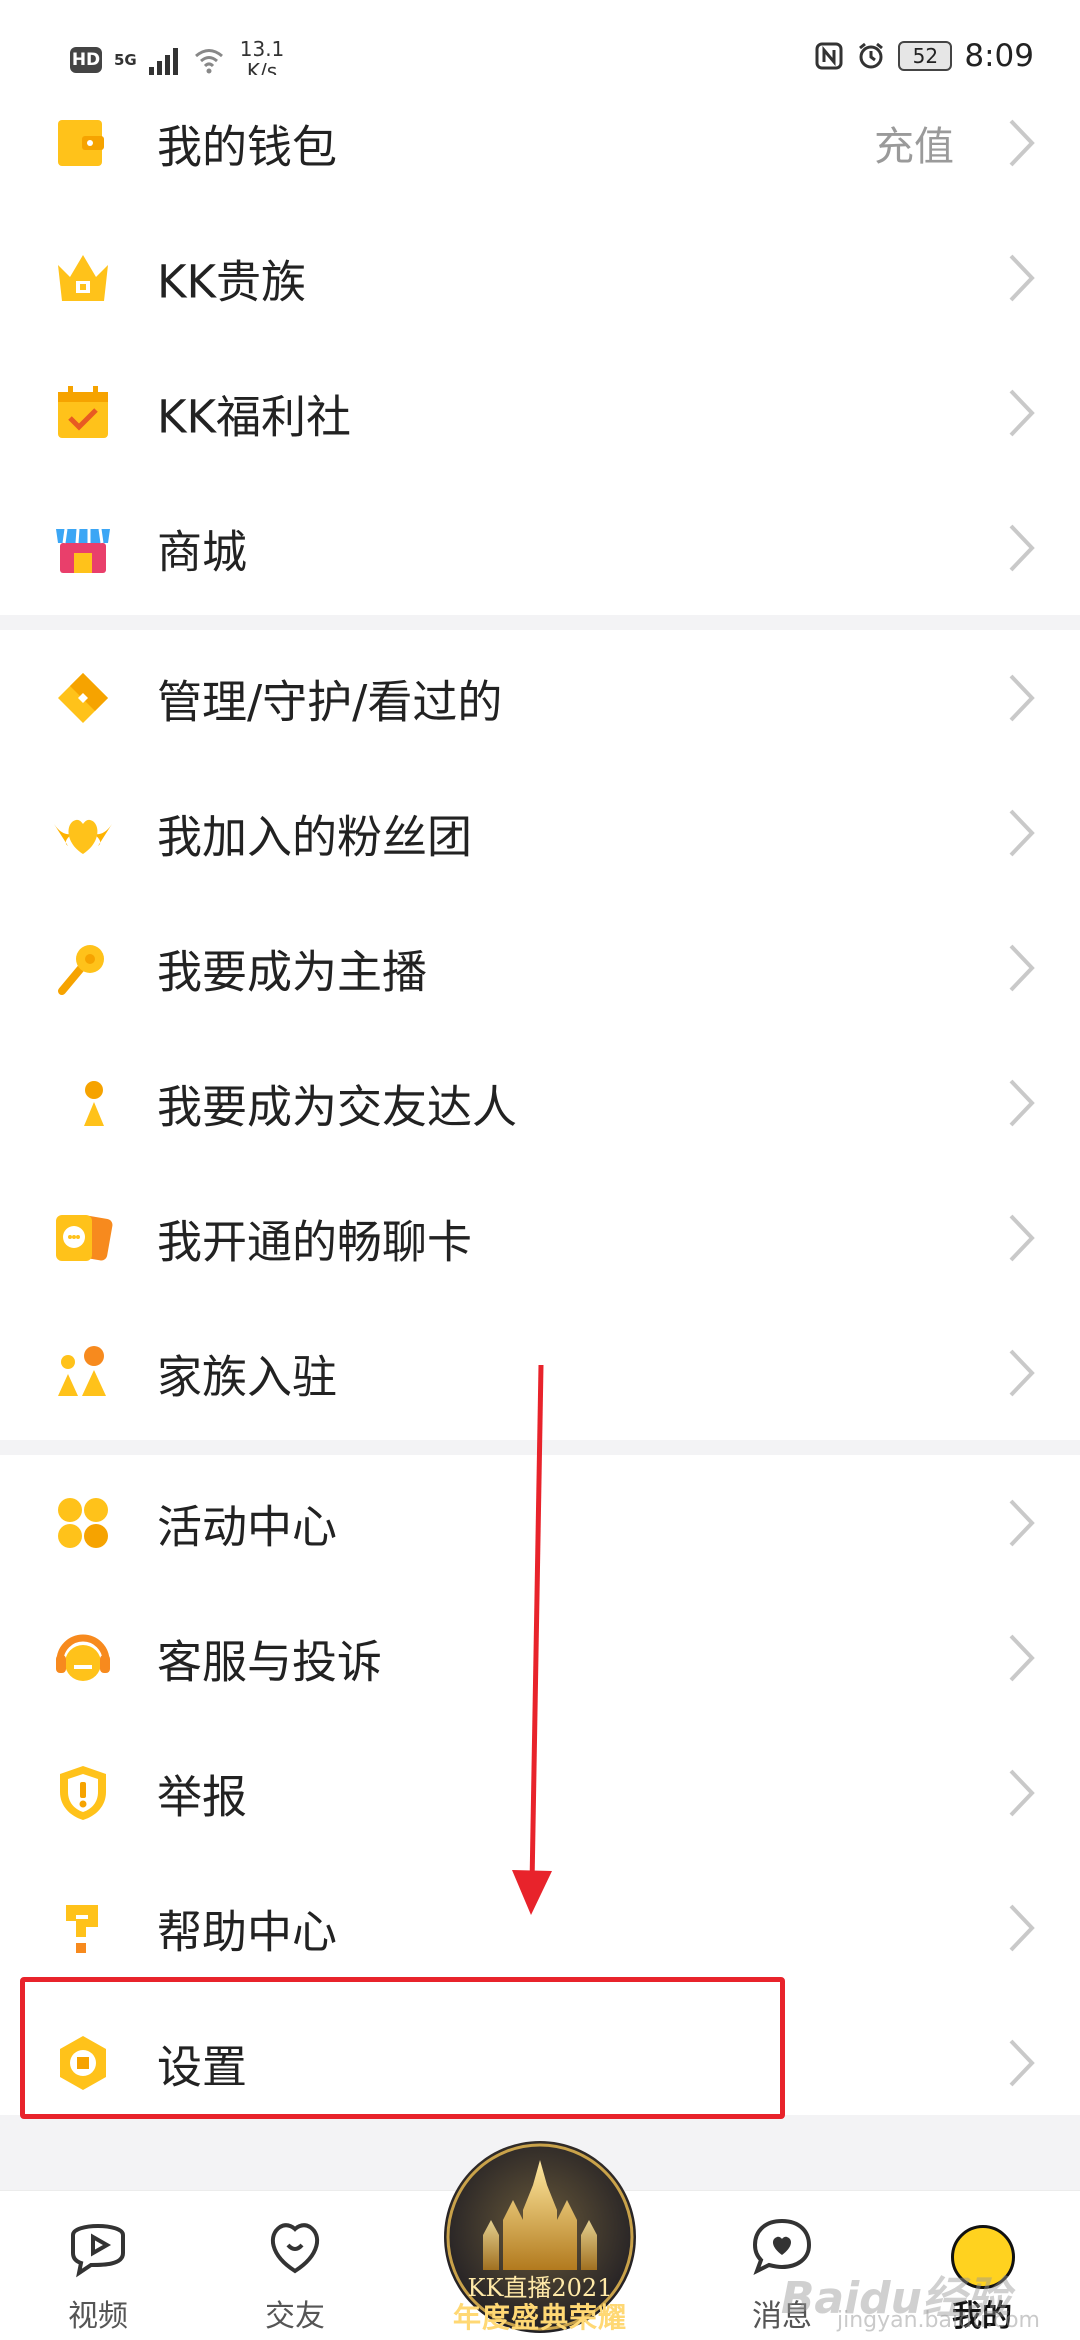 This screenshot has height=2340, width=1080. What do you see at coordinates (540, 277) in the screenshot?
I see `menu-item-kk-noble: KK贵族` at bounding box center [540, 277].